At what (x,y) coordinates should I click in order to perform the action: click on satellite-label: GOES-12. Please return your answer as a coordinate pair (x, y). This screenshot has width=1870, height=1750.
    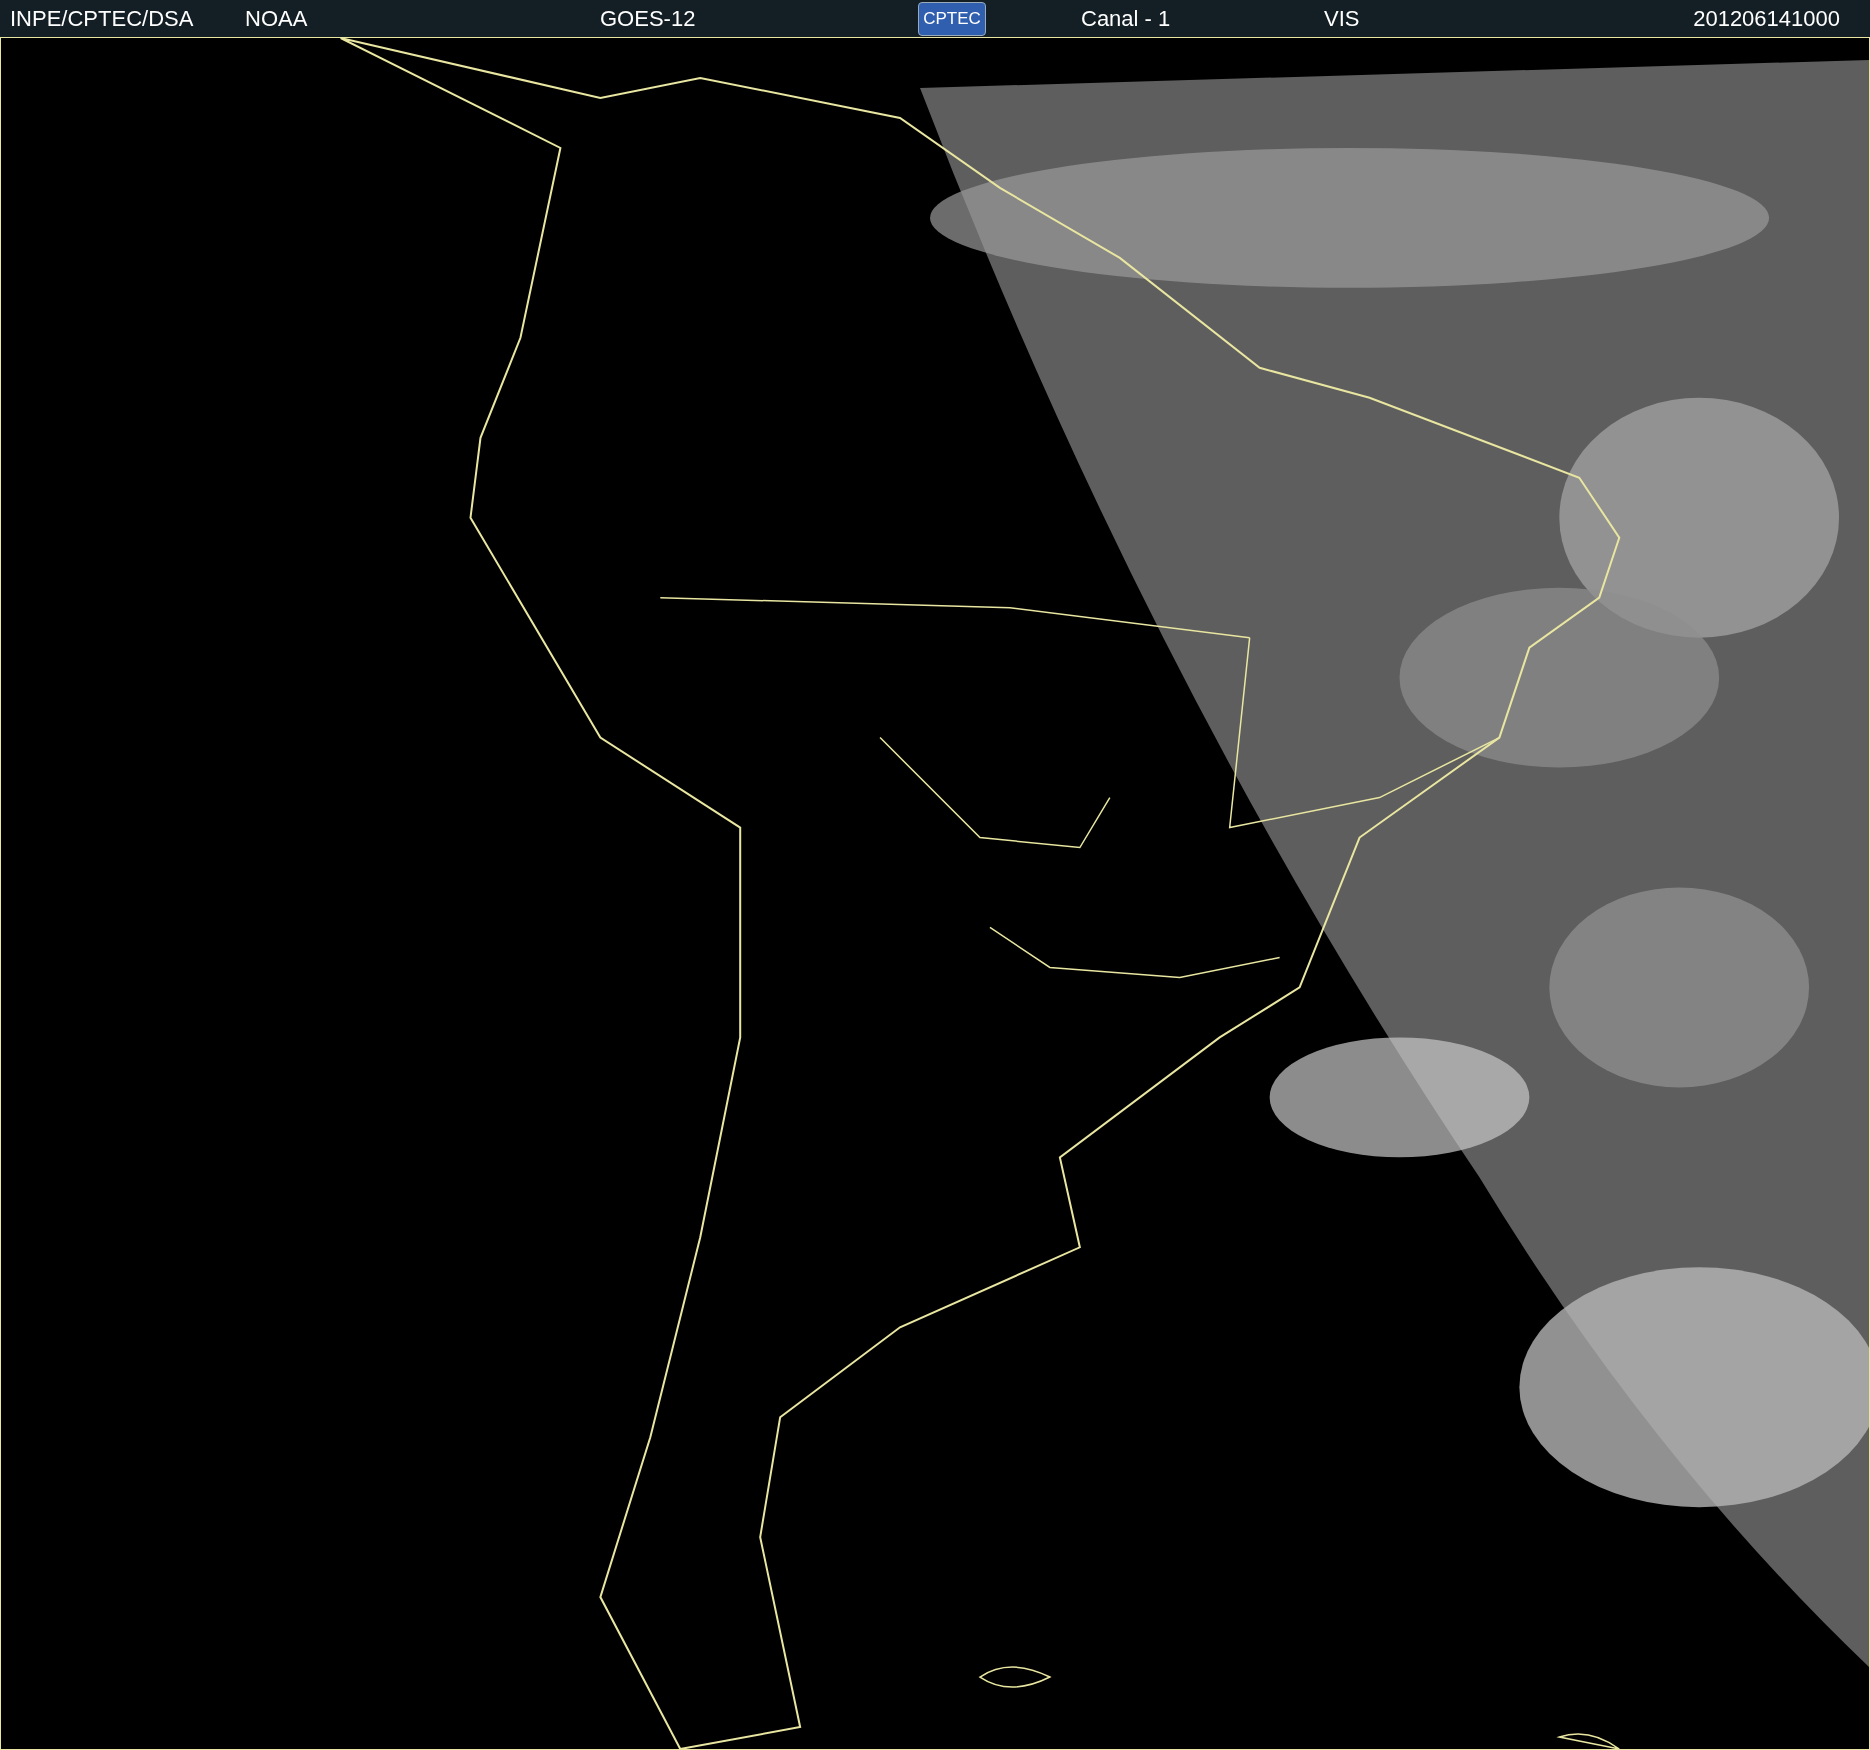
    Looking at the image, I should click on (648, 18).